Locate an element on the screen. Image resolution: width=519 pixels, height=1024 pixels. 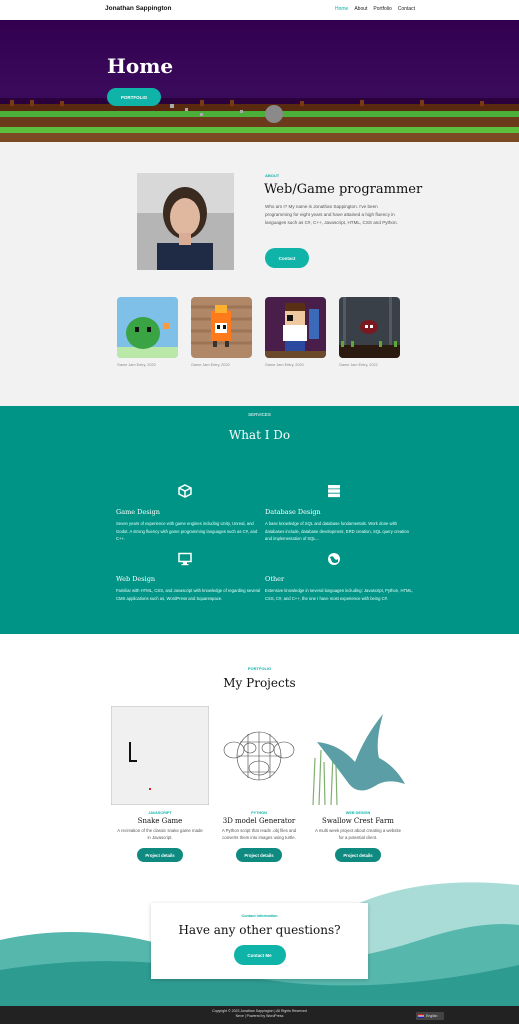
nav-item-portfolio: Portfolio is located at coordinates (382, 9).